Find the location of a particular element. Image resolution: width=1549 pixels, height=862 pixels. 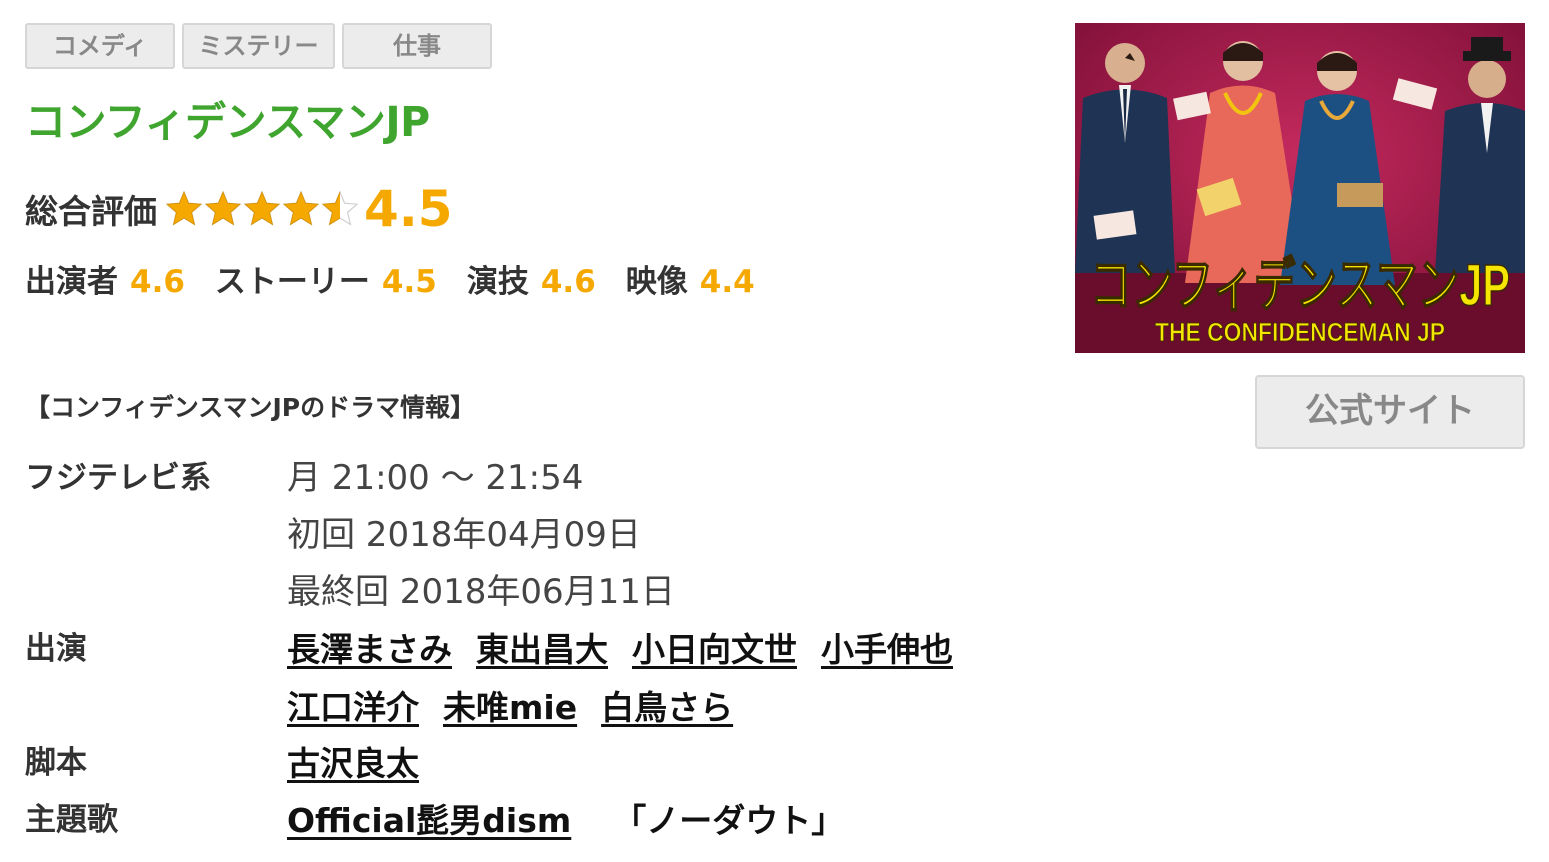

sub-rating-score: 4.4 is located at coordinates (727, 282).